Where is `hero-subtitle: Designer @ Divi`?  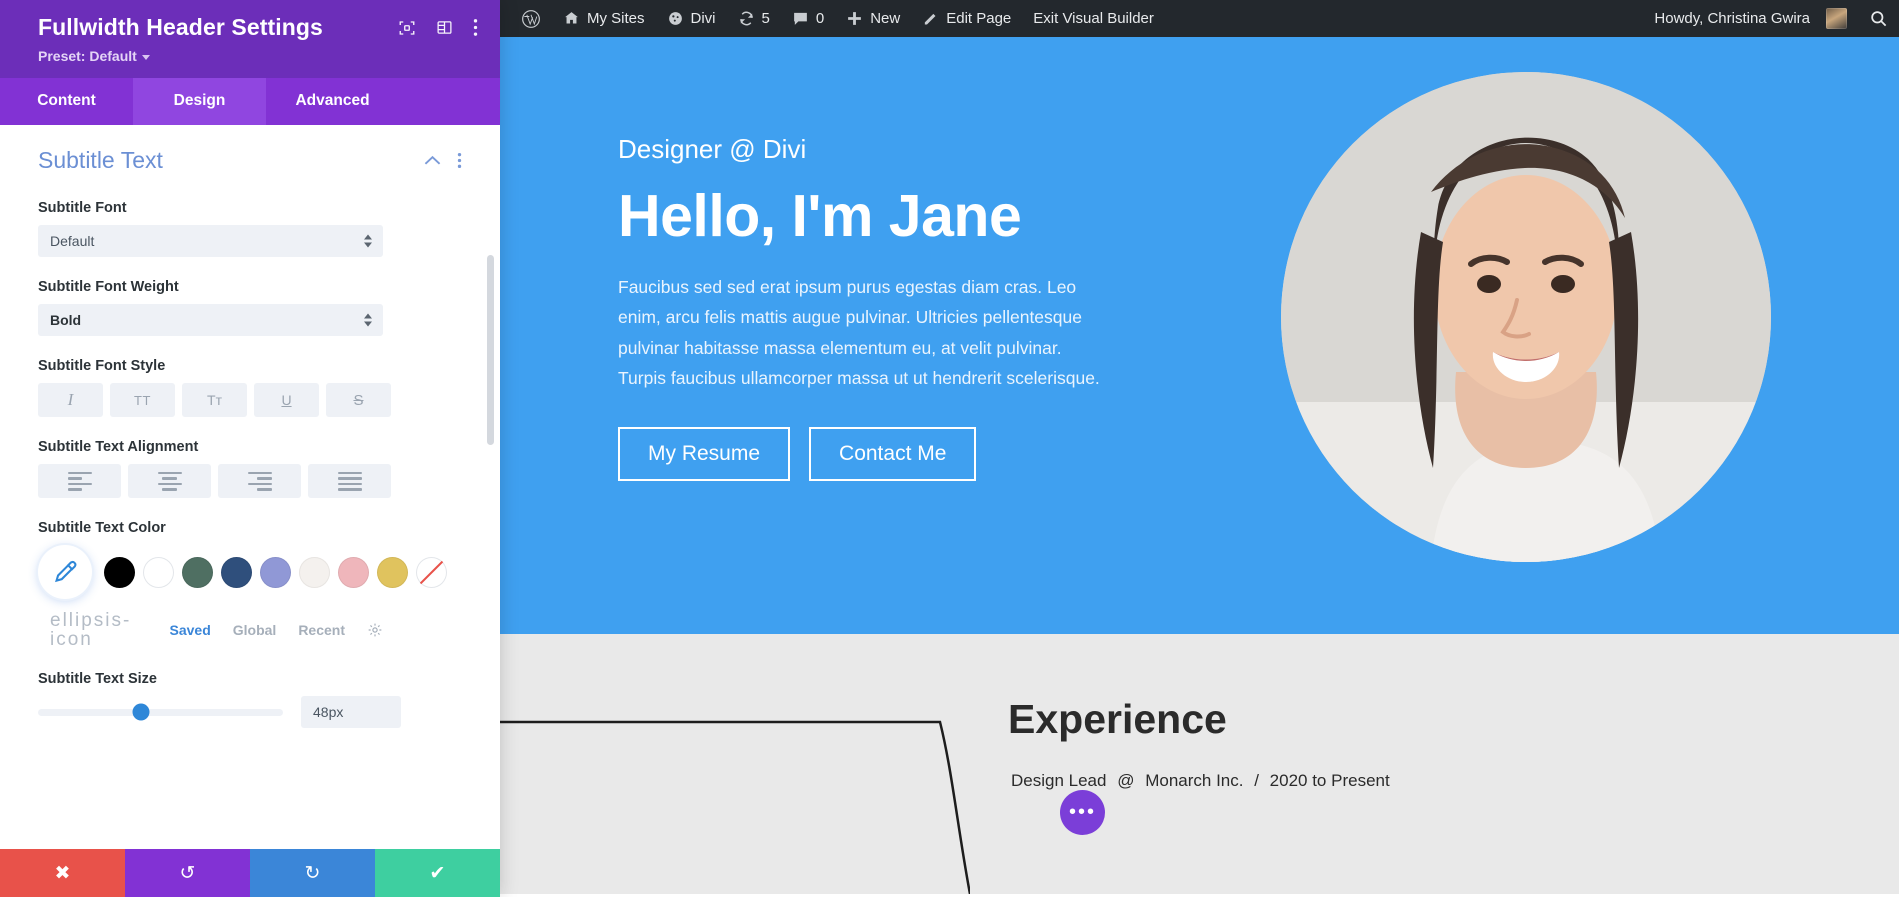
hero-subtitle: Designer @ Divi is located at coordinates (712, 149).